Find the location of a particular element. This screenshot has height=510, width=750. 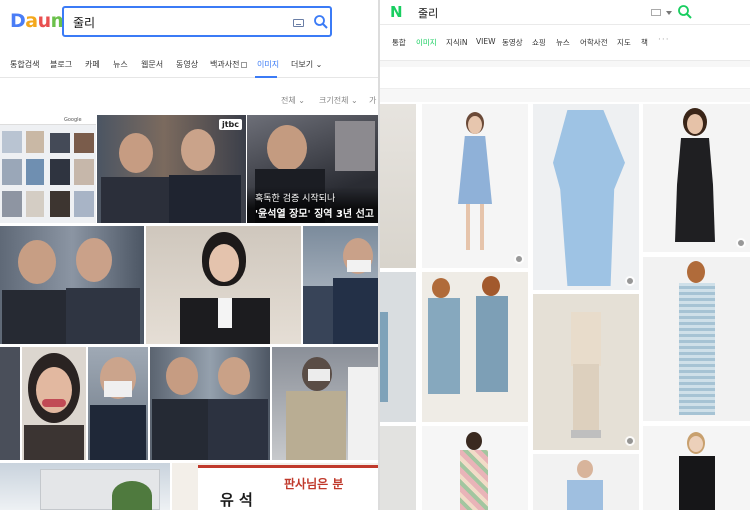

thumb-collar is located at coordinates (225, 313).